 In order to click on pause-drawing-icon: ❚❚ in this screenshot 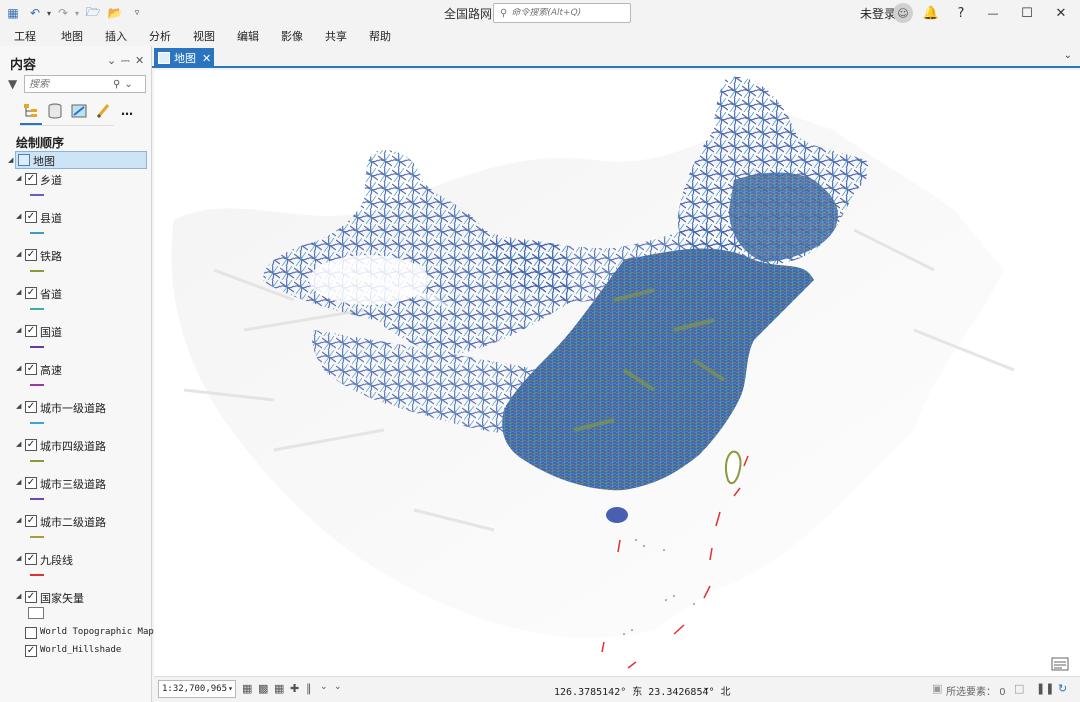, I will do `click(1045, 688)`.